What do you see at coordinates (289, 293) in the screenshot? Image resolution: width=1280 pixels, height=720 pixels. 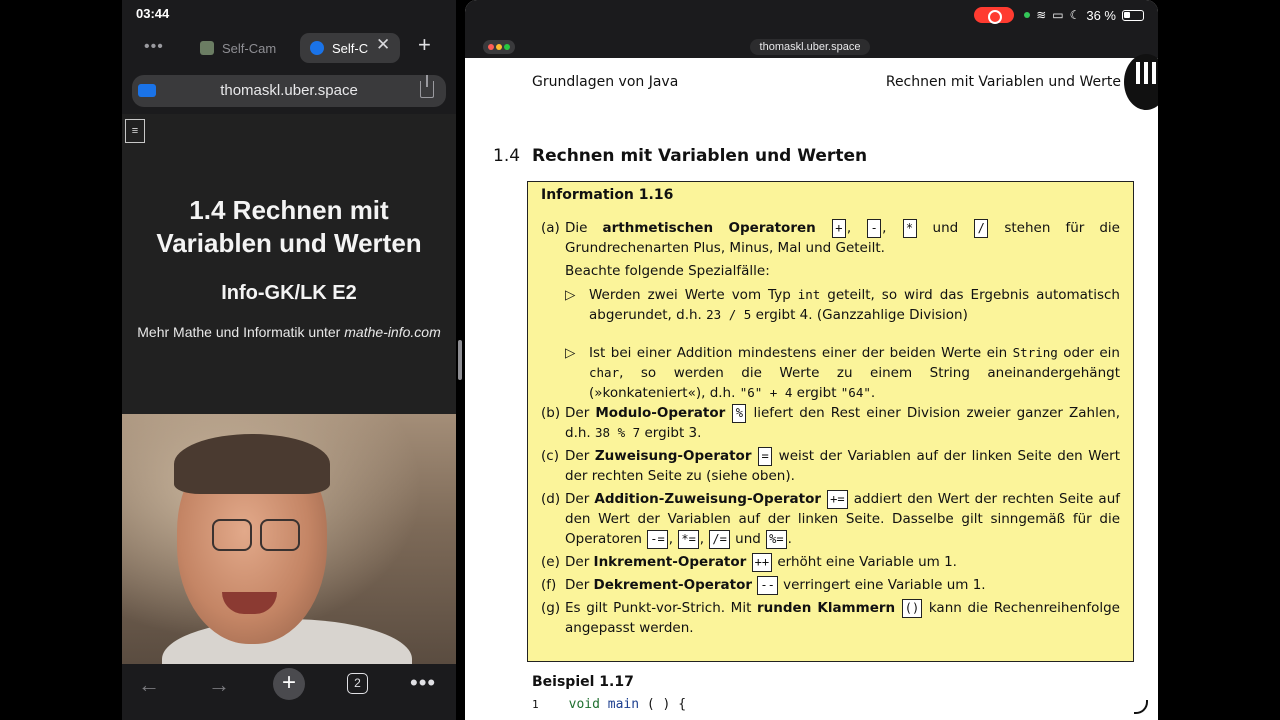 I see `slide-subtitle: Info-GK/LK E2` at bounding box center [289, 293].